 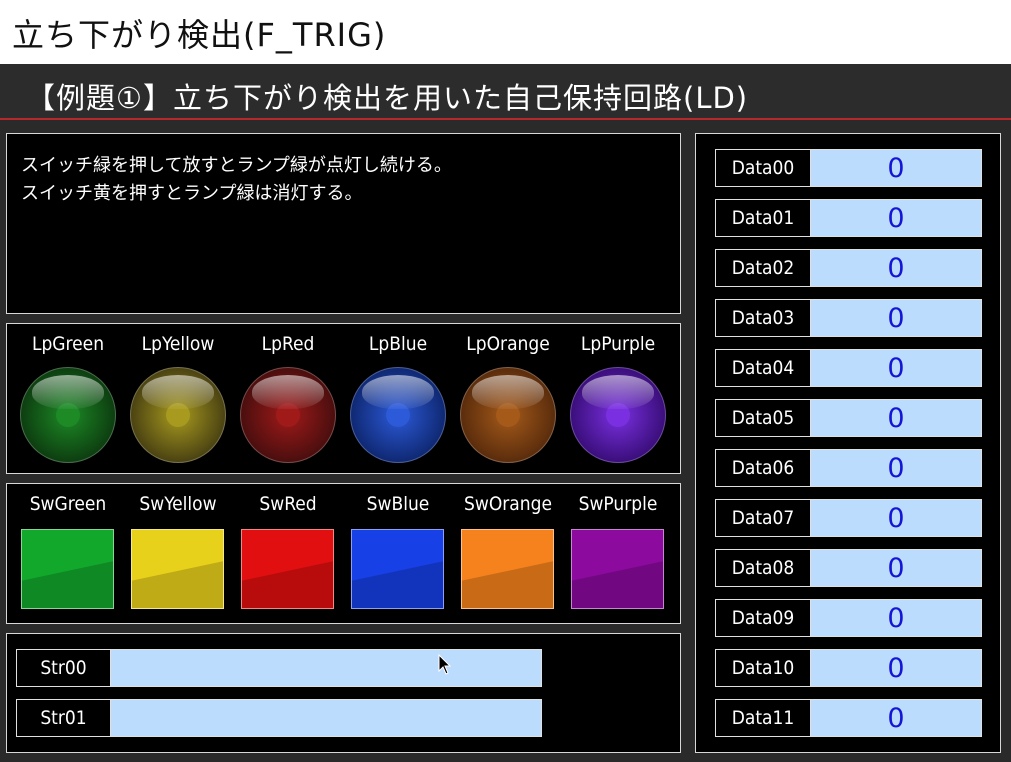 What do you see at coordinates (763, 318) in the screenshot?
I see `data-label: Data03` at bounding box center [763, 318].